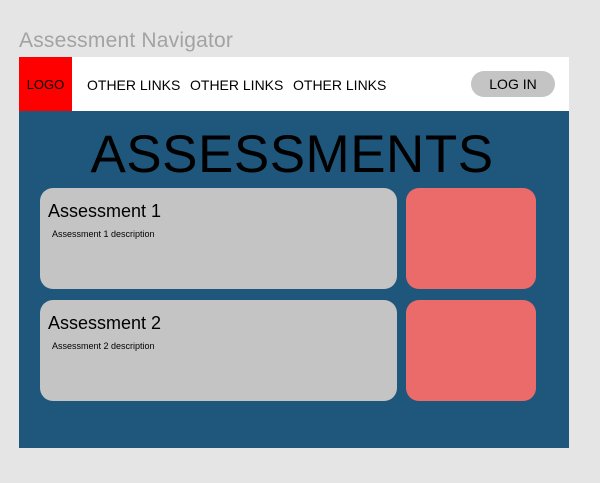 The image size is (600, 483). I want to click on login-button: LOG IN, so click(513, 84).